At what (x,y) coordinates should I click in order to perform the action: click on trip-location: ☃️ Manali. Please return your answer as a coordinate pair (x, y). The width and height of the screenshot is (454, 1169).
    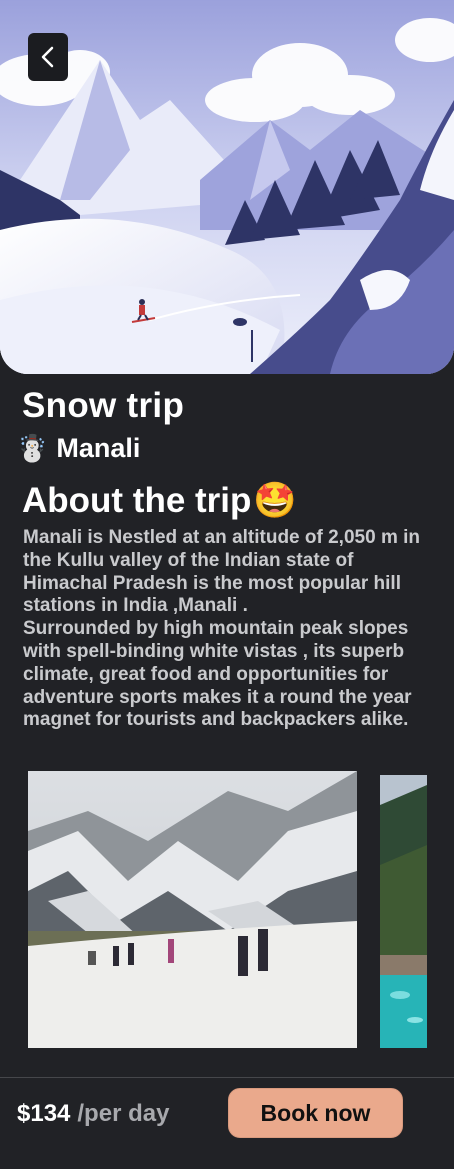
    Looking at the image, I should click on (78, 448).